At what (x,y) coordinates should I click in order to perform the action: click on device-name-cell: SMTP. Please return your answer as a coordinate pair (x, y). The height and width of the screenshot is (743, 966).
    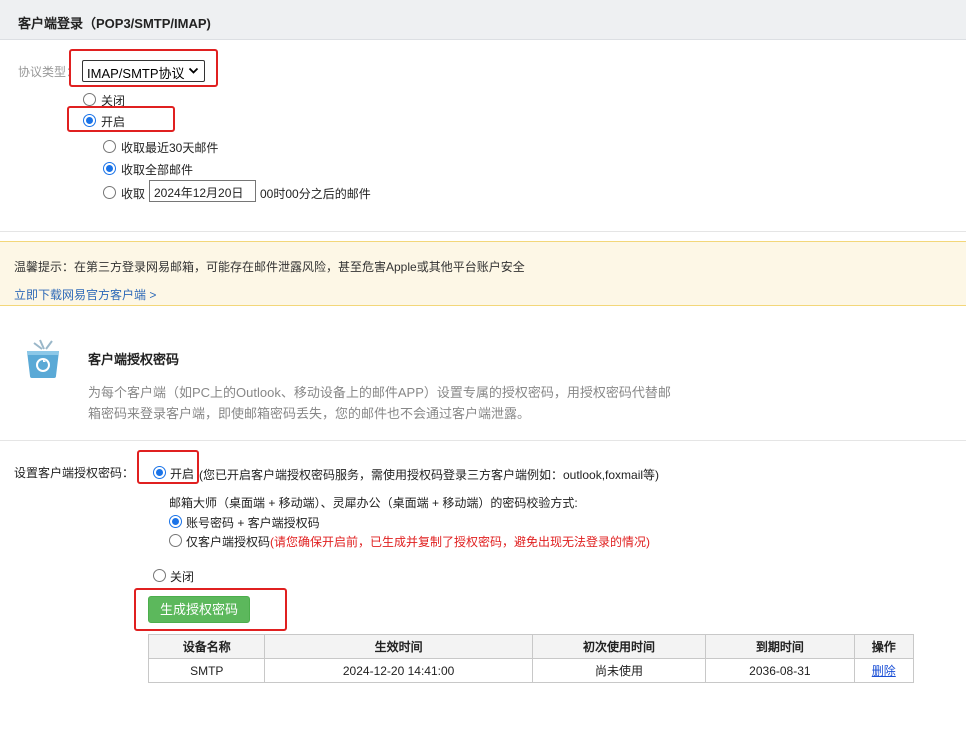
    Looking at the image, I should click on (206, 670).